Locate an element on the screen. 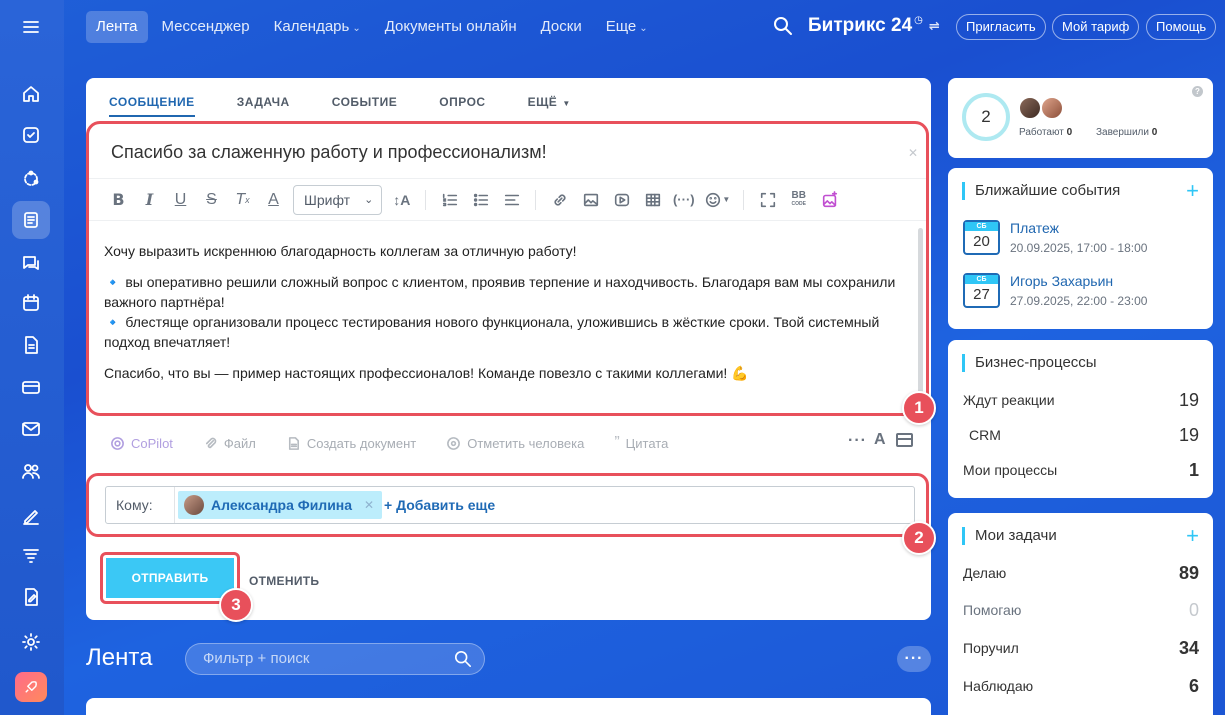 Image resolution: width=1225 pixels, height=715 pixels. tab-message: СООБЩЕНИЕ is located at coordinates (152, 106).